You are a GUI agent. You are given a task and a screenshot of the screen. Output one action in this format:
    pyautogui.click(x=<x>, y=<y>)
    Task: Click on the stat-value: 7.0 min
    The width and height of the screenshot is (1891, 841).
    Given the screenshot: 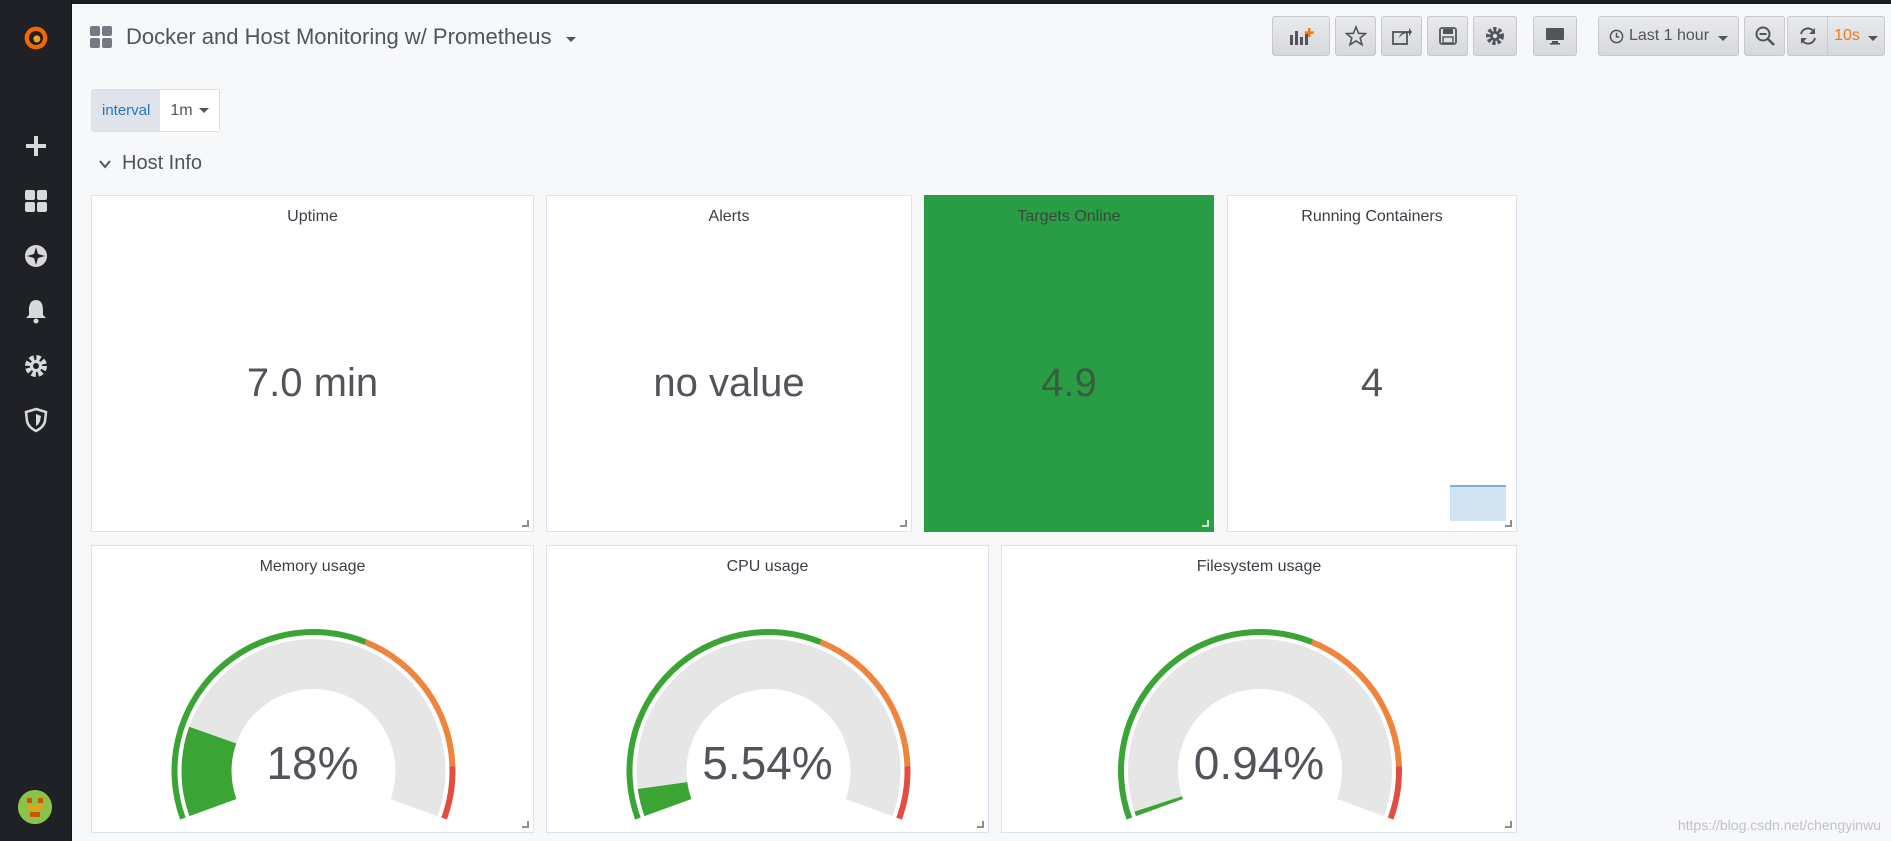 What is the action you would take?
    pyautogui.click(x=312, y=383)
    